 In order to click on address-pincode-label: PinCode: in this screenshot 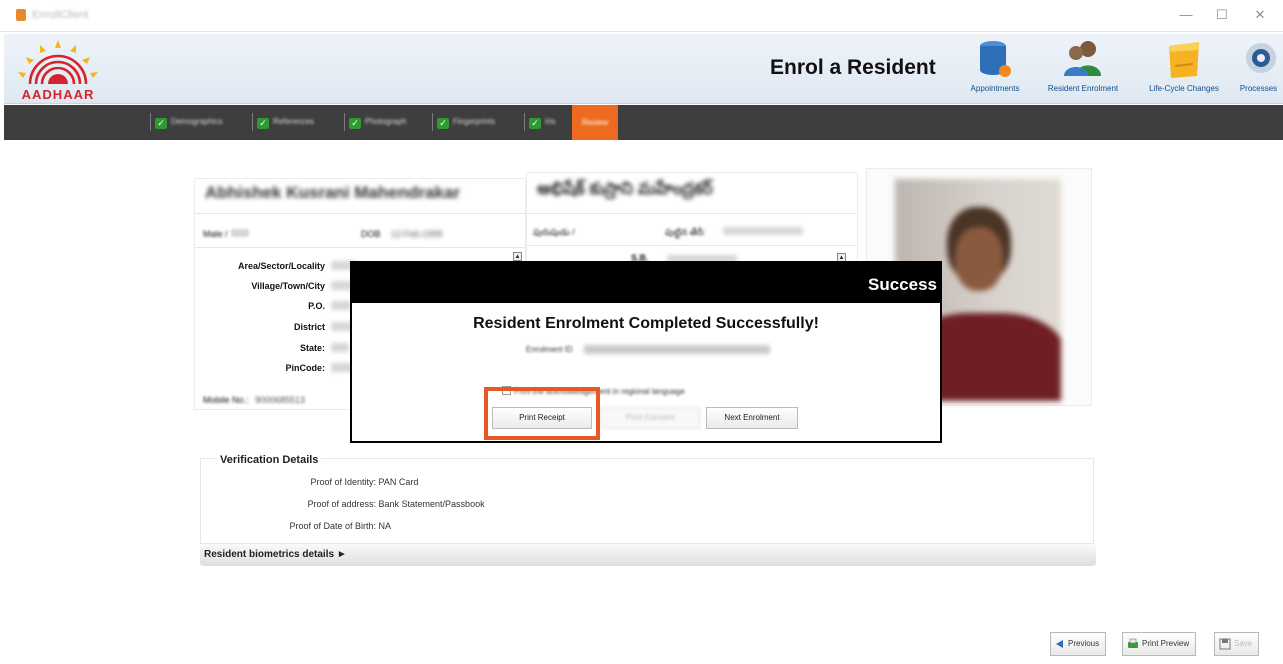, I will do `click(305, 368)`.